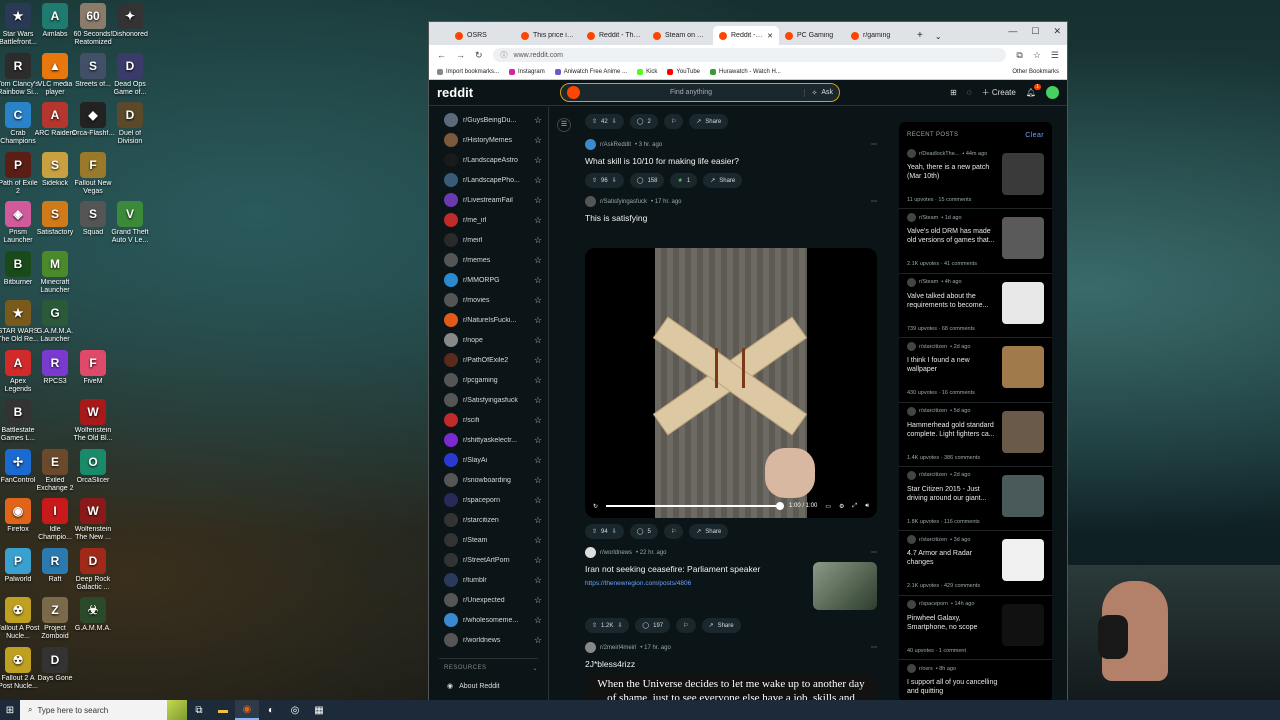 The width and height of the screenshot is (1280, 720). Describe the element at coordinates (504, 55) in the screenshot. I see `site-info-icon: ⓘ` at that location.